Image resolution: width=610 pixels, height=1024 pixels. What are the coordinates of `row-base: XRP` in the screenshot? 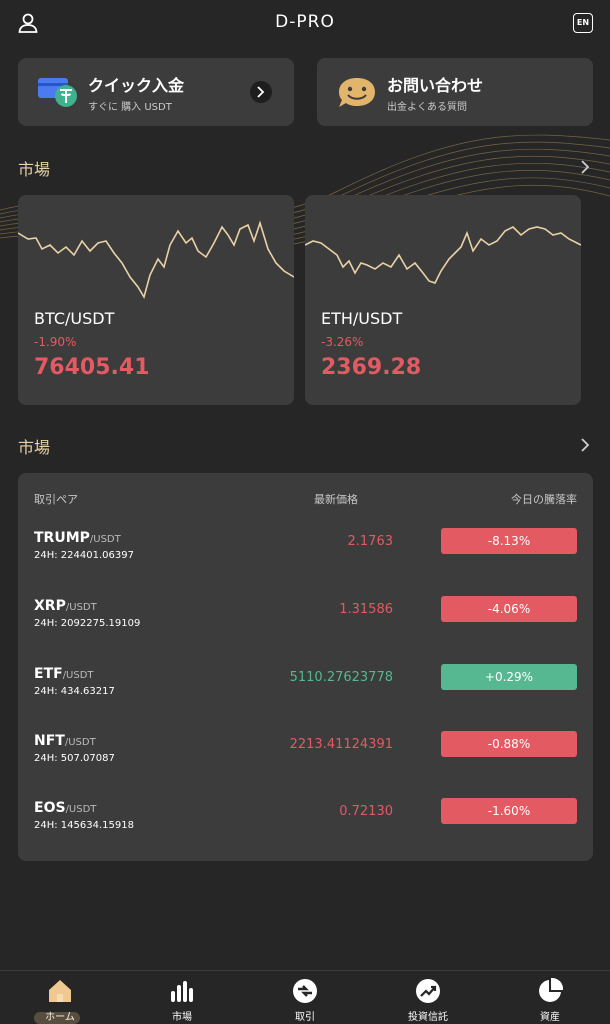 It's located at (50, 606).